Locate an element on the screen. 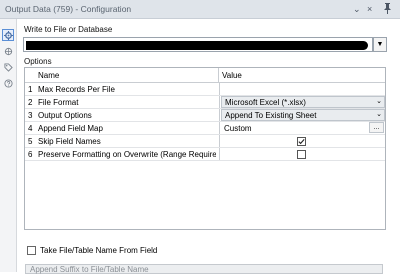 This screenshot has width=400, height=274. file-format-dropdown: Microsoft Excel (*.xlsx) ⌄ is located at coordinates (303, 102).